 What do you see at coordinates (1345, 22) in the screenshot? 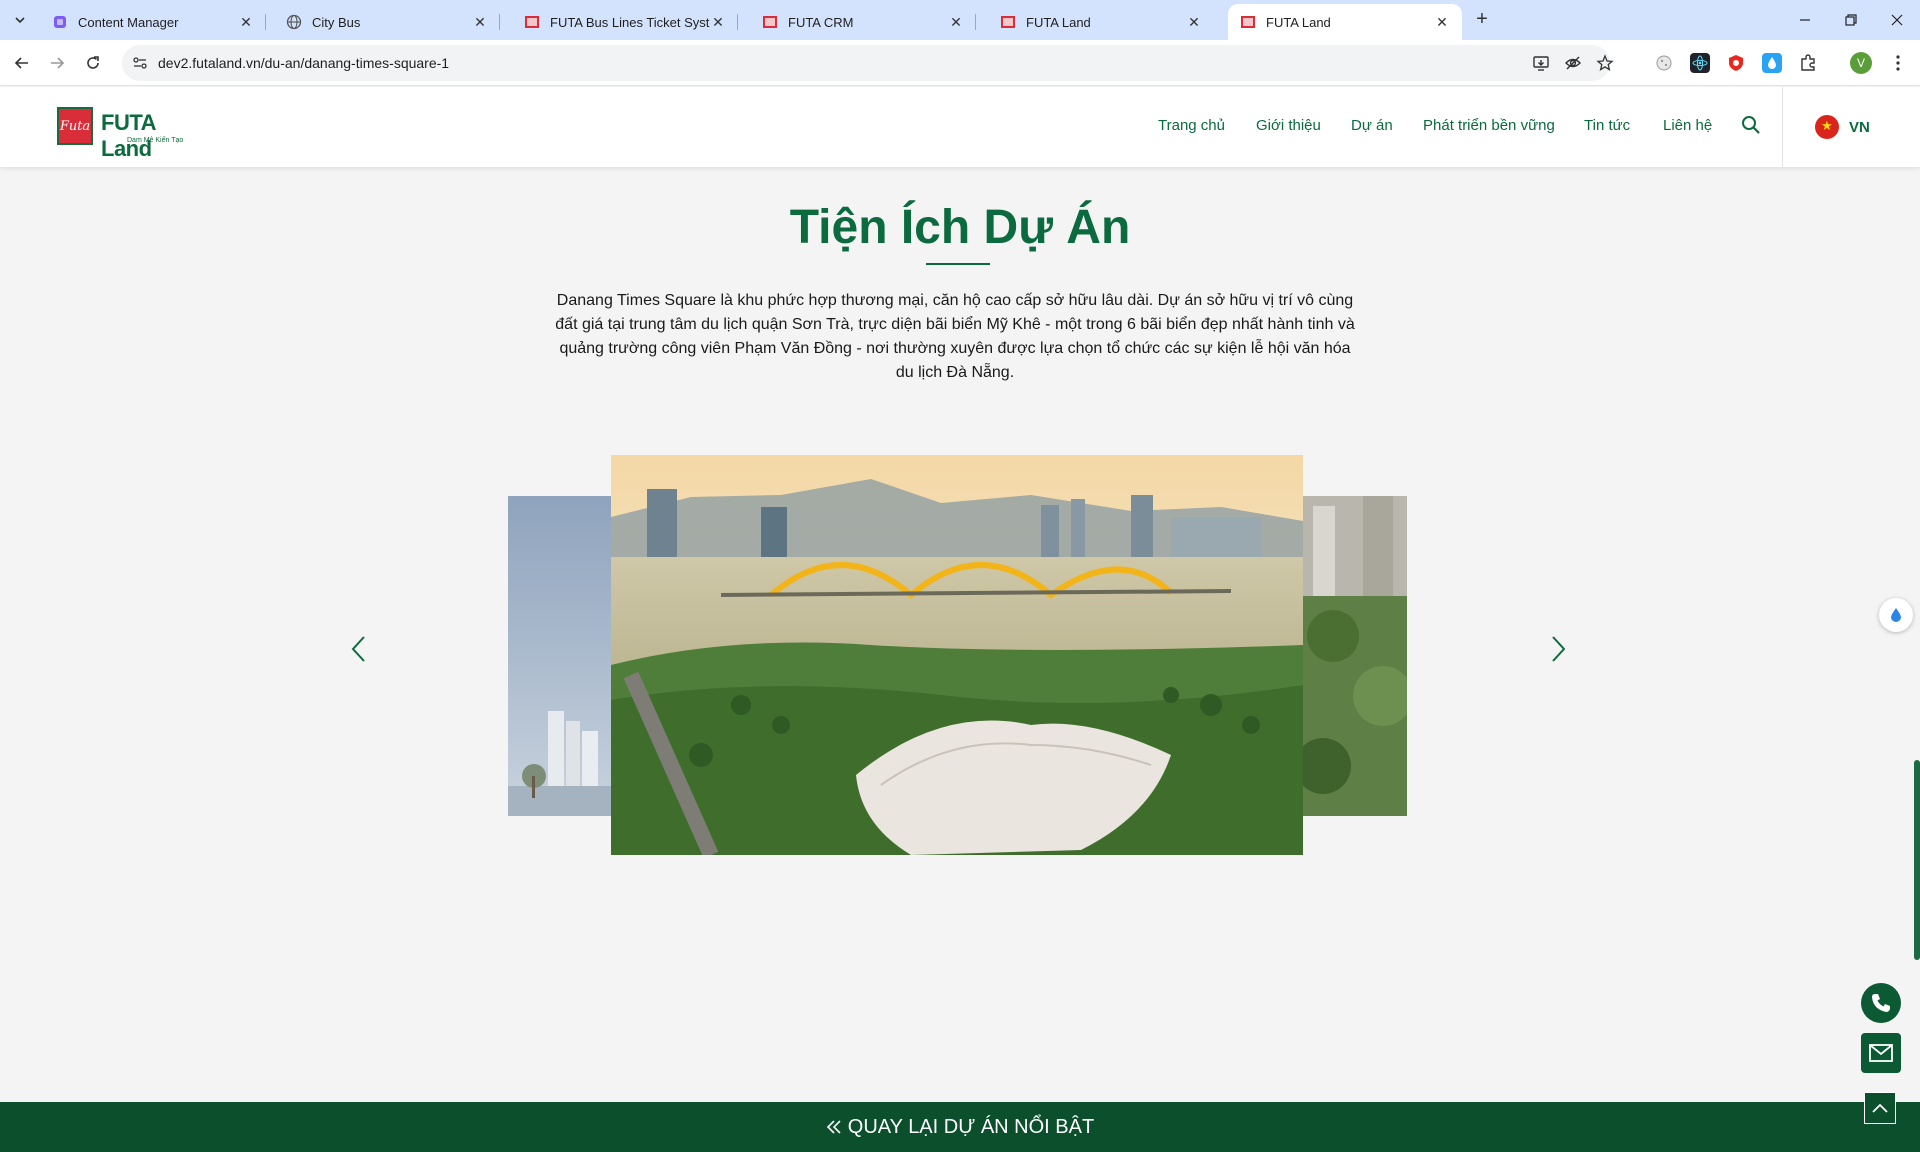
I see `browser-tab-futa-land-active: FUTA Land ✕` at bounding box center [1345, 22].